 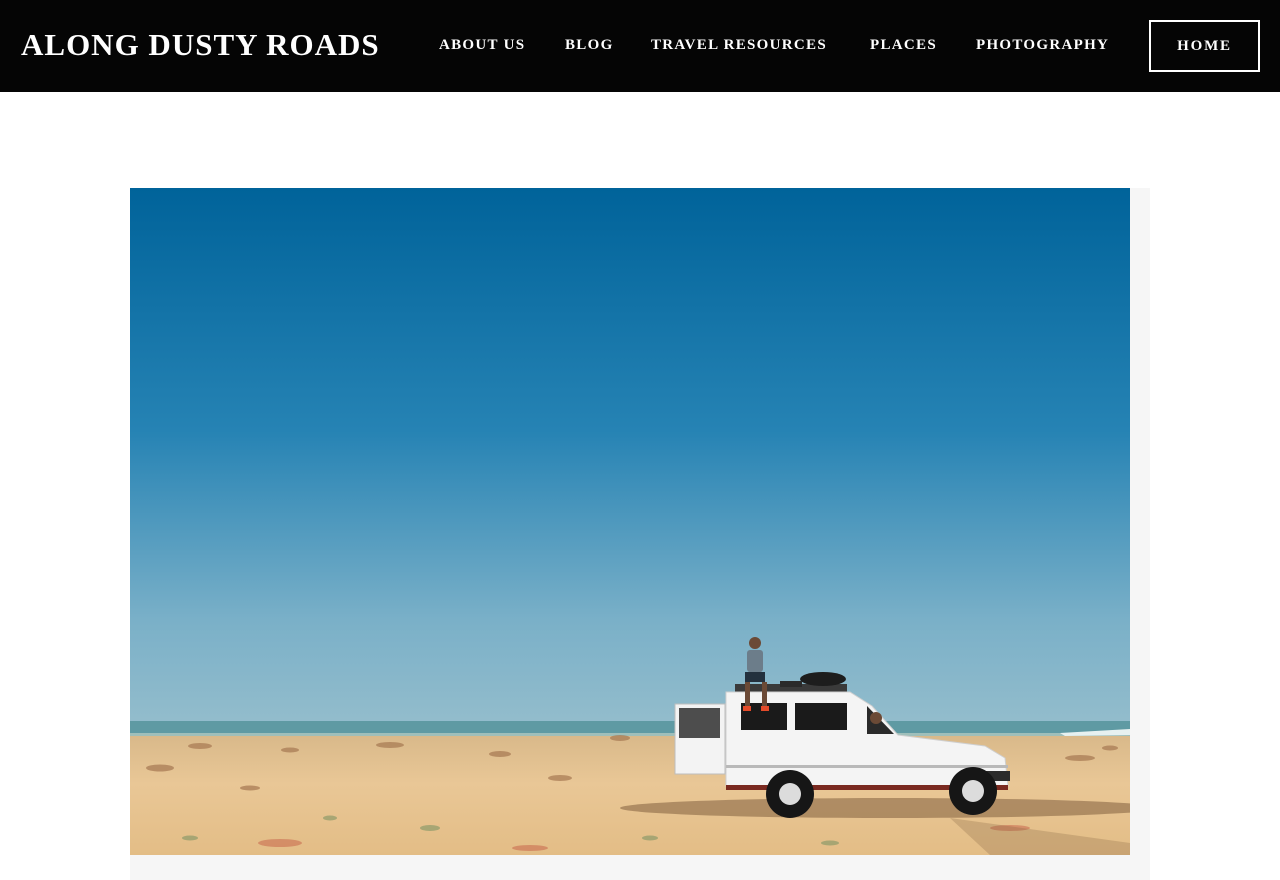 What do you see at coordinates (589, 45) in the screenshot?
I see `nav-blog: BLOG` at bounding box center [589, 45].